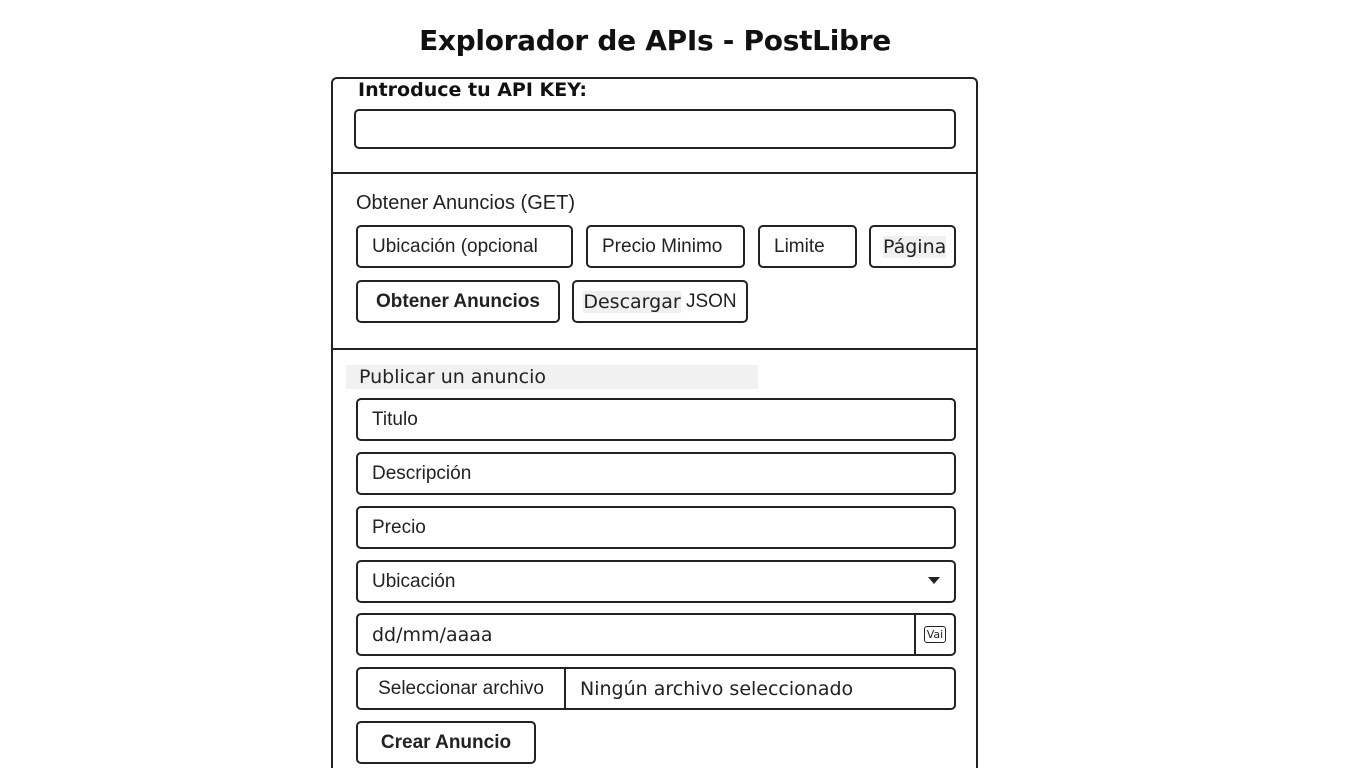 The height and width of the screenshot is (768, 1366). I want to click on get-ads-button: Obtener Anuncios, so click(458, 301).